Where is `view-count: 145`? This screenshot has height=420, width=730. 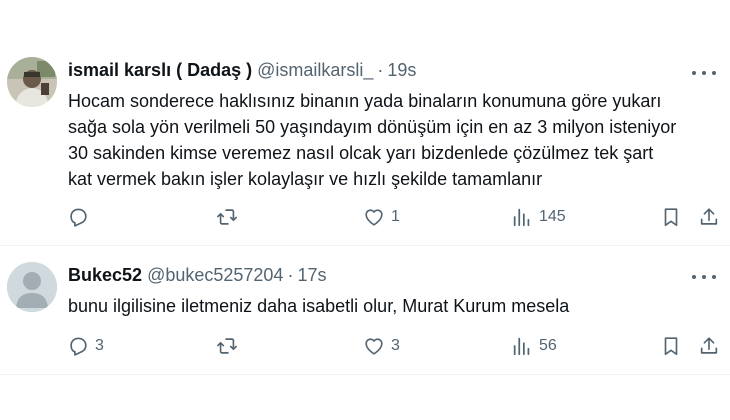
view-count: 145 is located at coordinates (552, 216).